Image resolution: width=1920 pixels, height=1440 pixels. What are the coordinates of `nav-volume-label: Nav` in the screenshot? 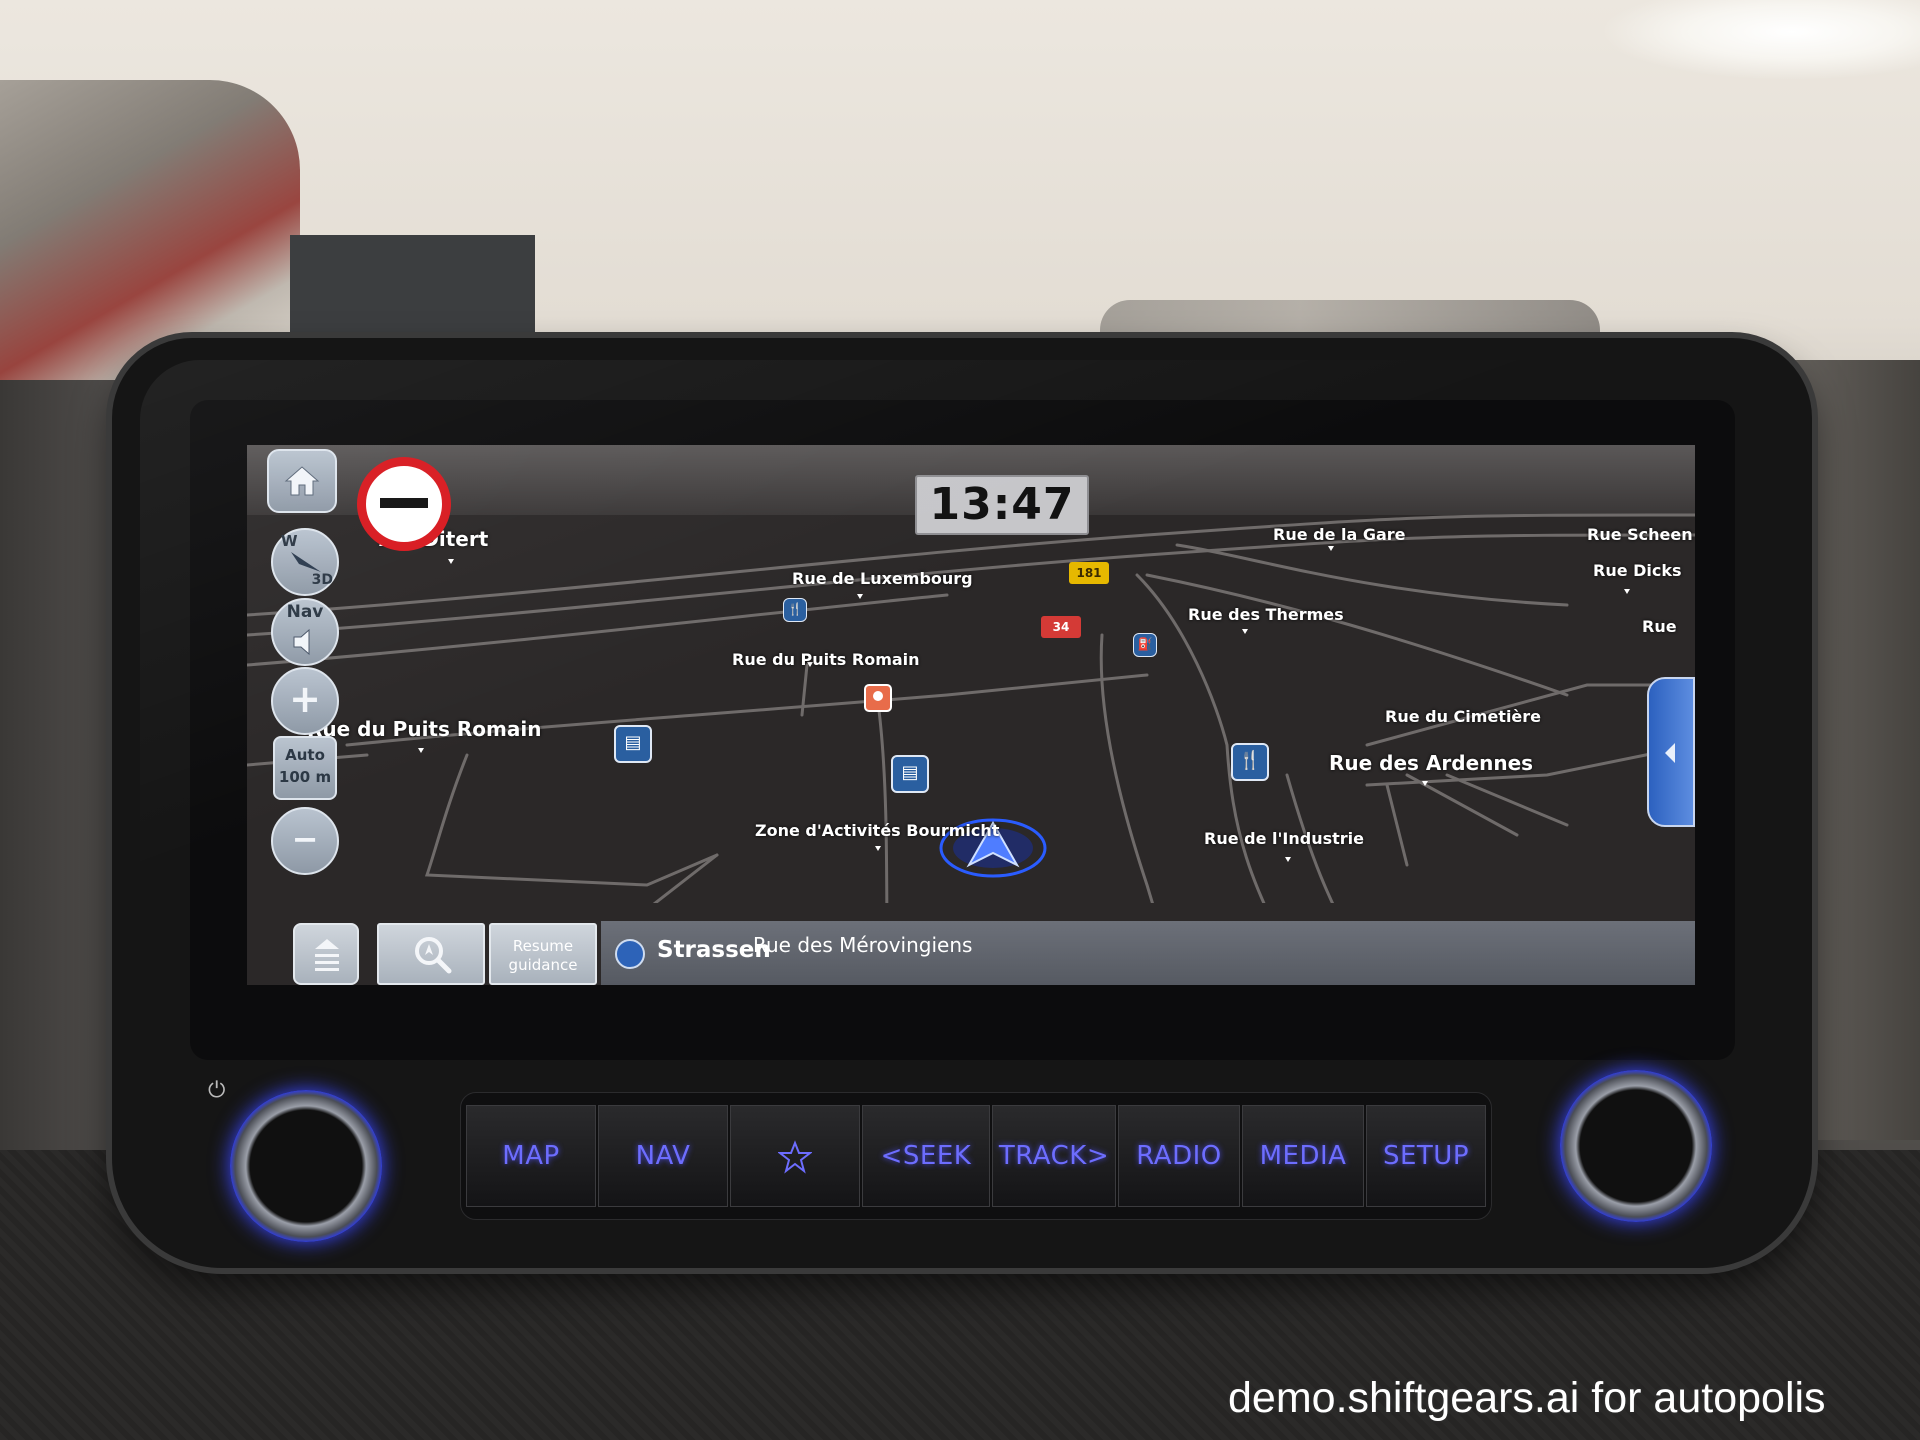 It's located at (305, 612).